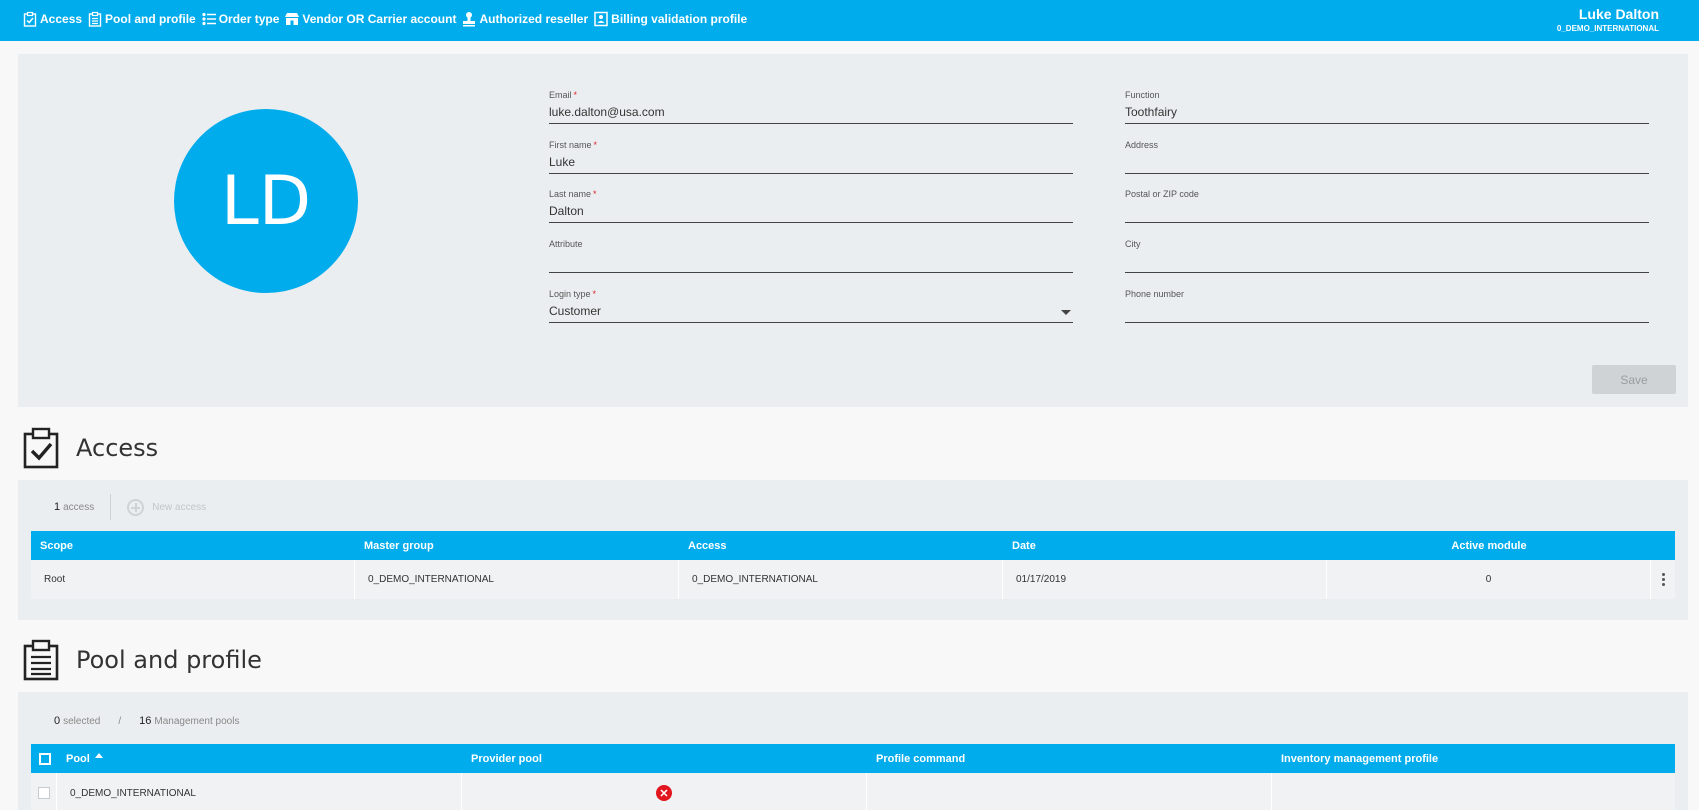 Image resolution: width=1699 pixels, height=810 pixels. Describe the element at coordinates (79, 507) in the screenshot. I see `access-count-label: access` at that location.